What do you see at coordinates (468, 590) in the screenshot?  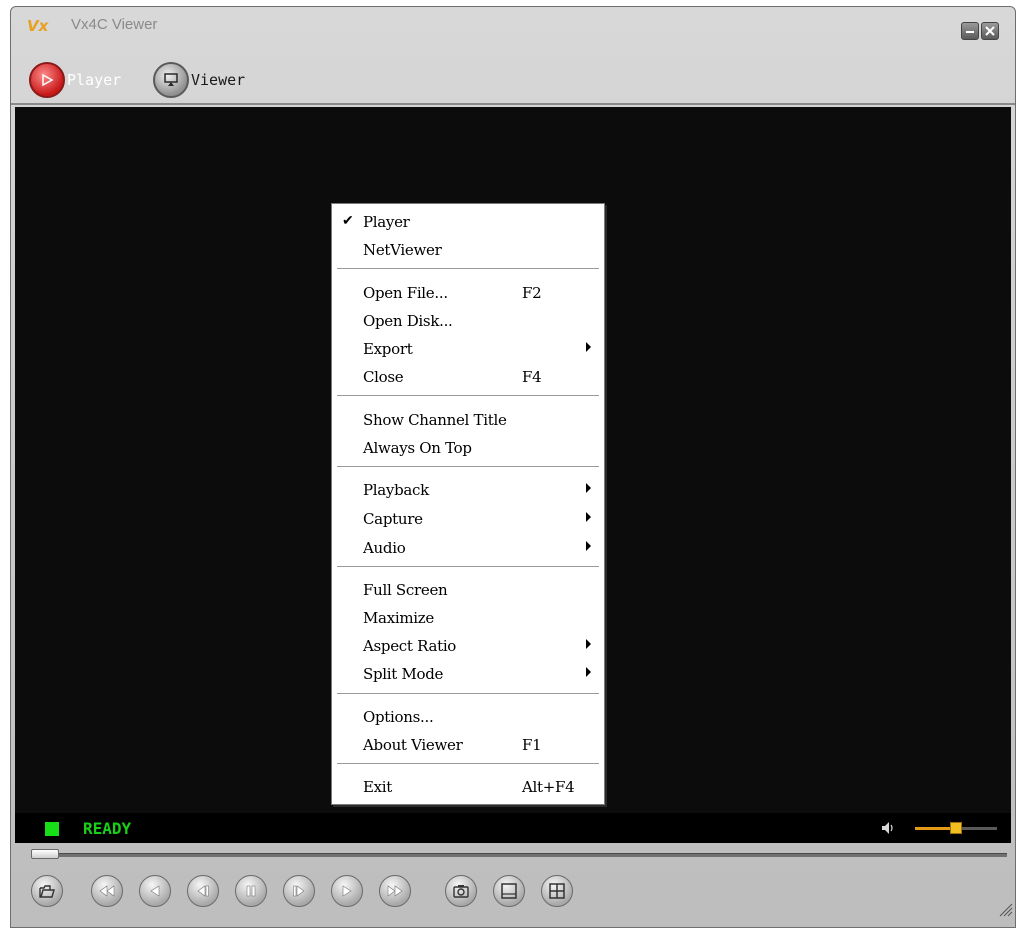 I see `menu-item-full-screen: Full Screen` at bounding box center [468, 590].